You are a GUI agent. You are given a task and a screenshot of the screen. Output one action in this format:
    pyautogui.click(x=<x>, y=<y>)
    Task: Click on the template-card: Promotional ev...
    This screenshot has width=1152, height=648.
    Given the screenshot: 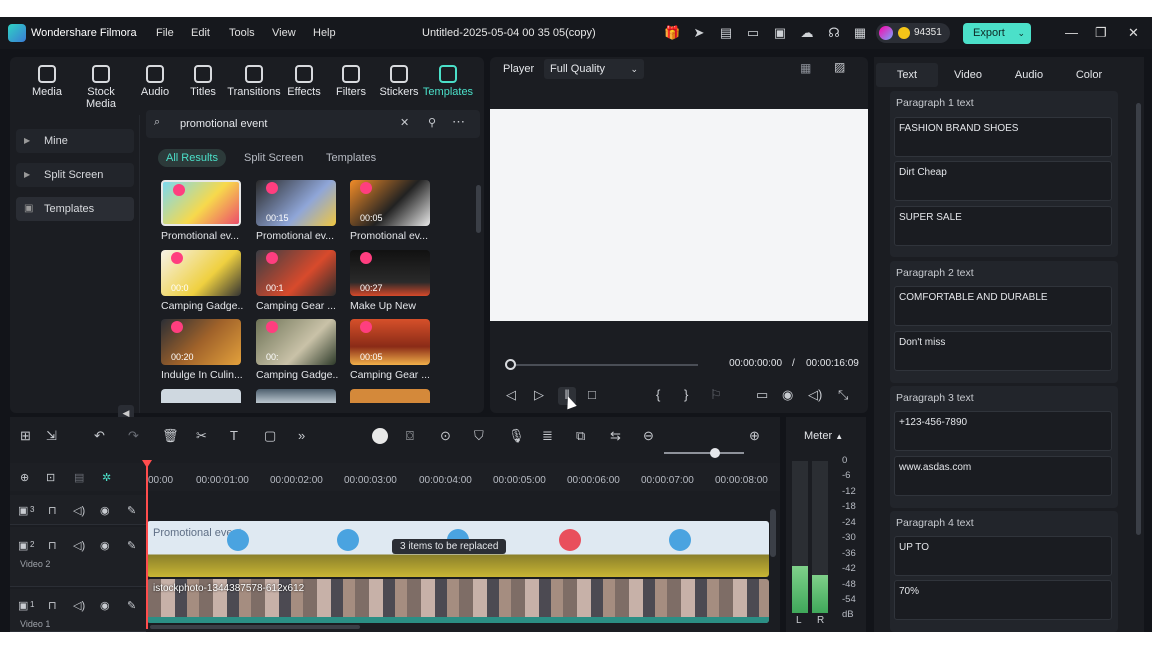 What is the action you would take?
    pyautogui.click(x=202, y=211)
    